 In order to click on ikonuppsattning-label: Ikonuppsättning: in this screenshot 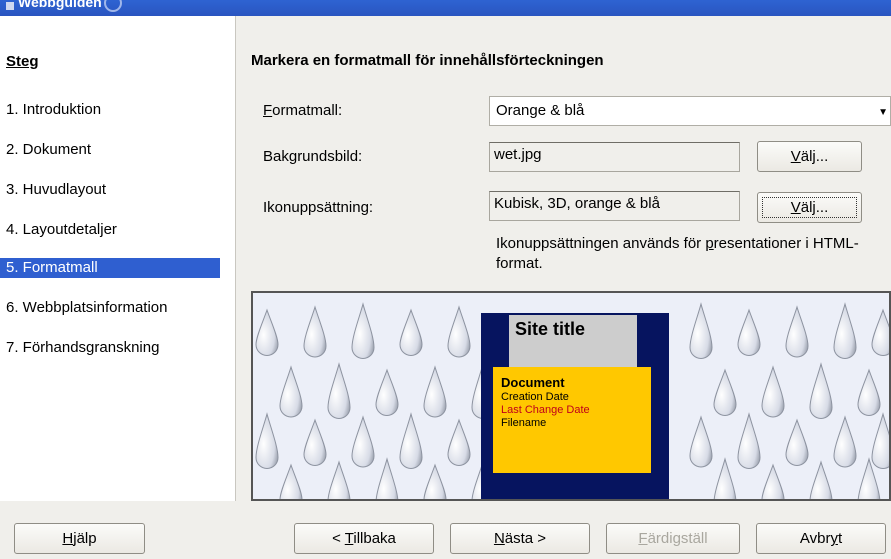, I will do `click(318, 207)`.